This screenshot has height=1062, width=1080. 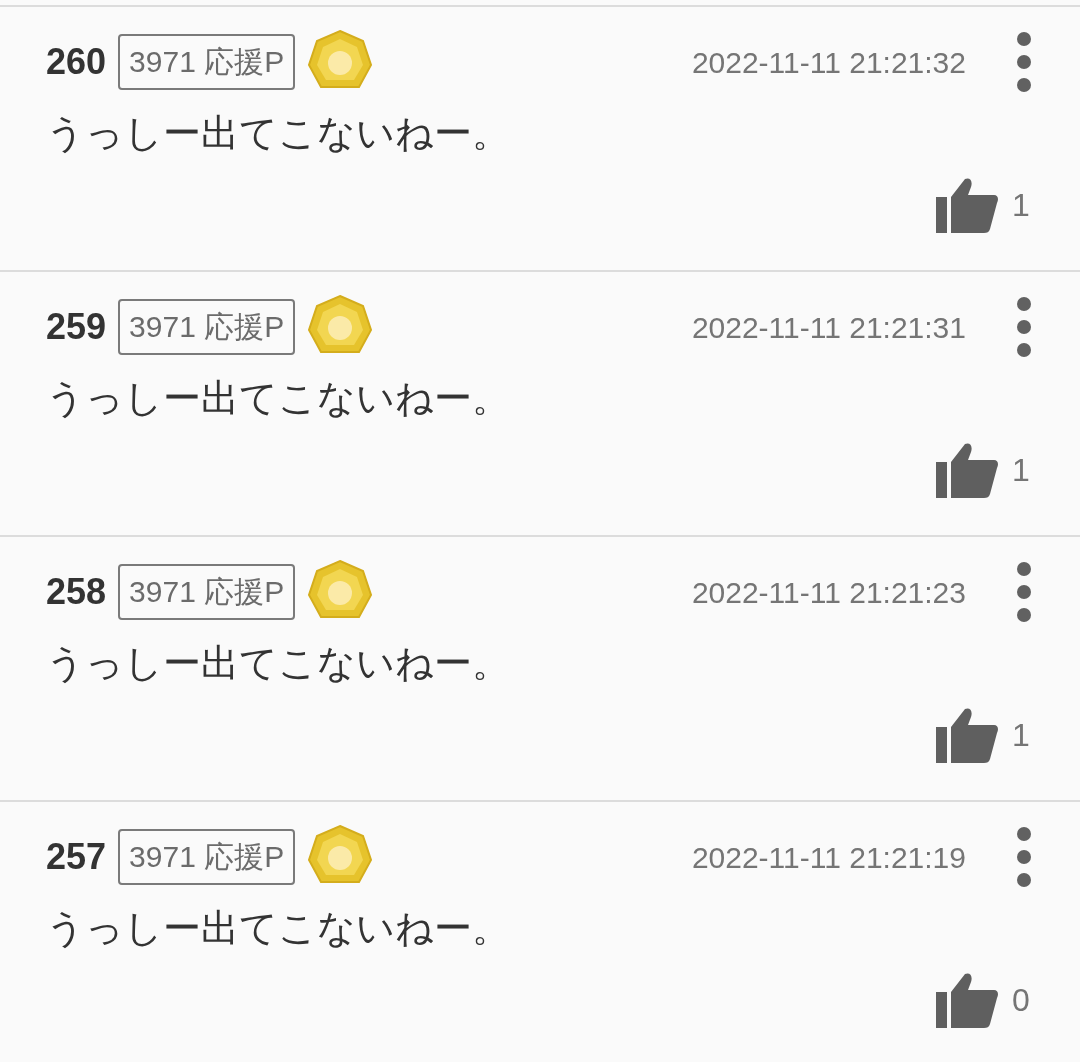 What do you see at coordinates (76, 62) in the screenshot?
I see `comment-number: 260` at bounding box center [76, 62].